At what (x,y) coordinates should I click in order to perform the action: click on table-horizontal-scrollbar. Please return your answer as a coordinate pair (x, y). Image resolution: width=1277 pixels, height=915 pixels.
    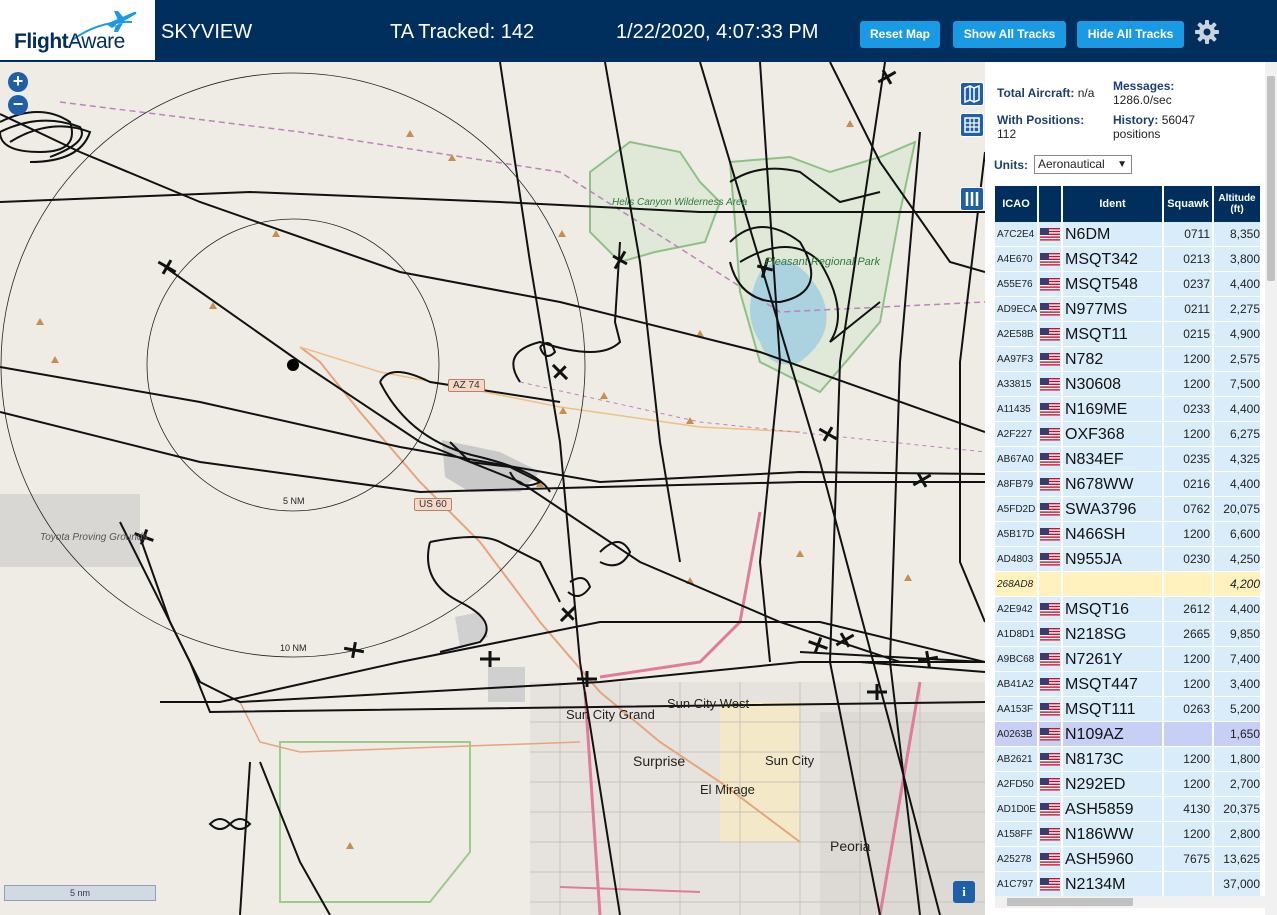
    Looking at the image, I should click on (1130, 902).